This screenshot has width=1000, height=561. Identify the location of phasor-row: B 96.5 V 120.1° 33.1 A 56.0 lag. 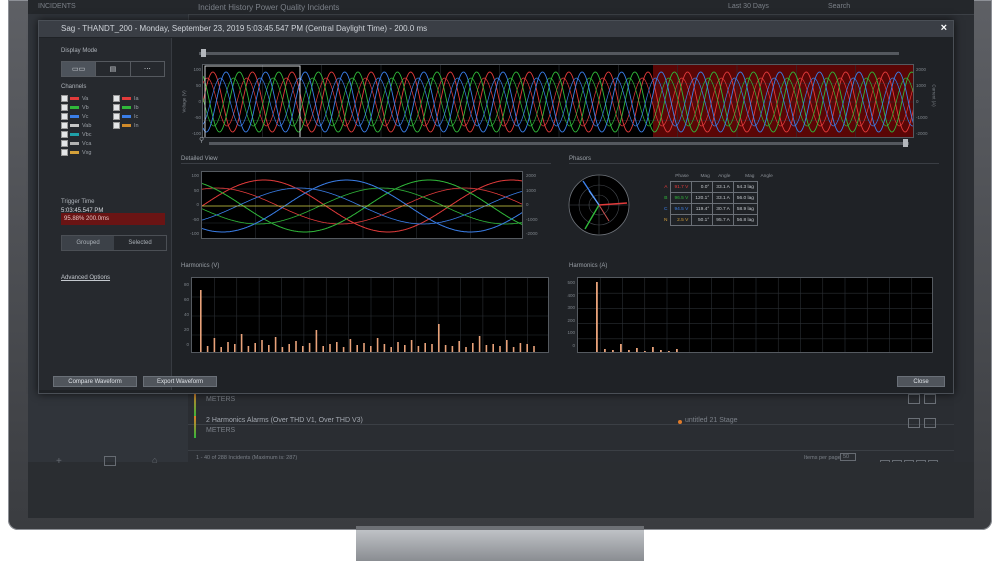
(718, 198).